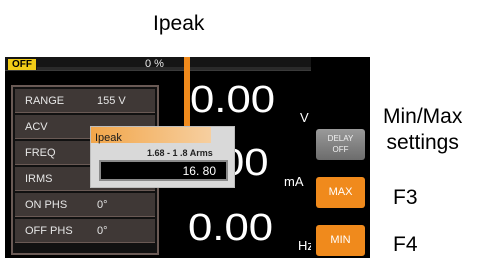  I want to click on f4-callout-label: F4, so click(405, 244).